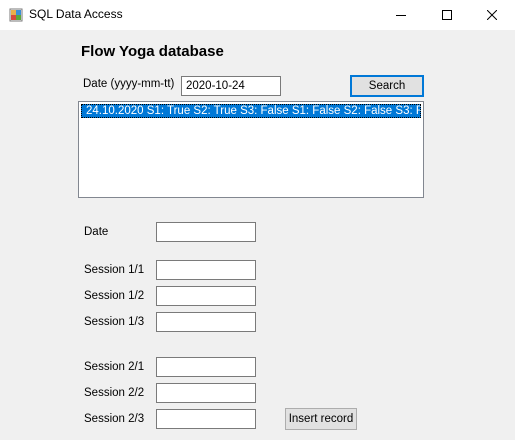 This screenshot has height=440, width=515. Describe the element at coordinates (387, 86) in the screenshot. I see `search-button: Search` at that location.